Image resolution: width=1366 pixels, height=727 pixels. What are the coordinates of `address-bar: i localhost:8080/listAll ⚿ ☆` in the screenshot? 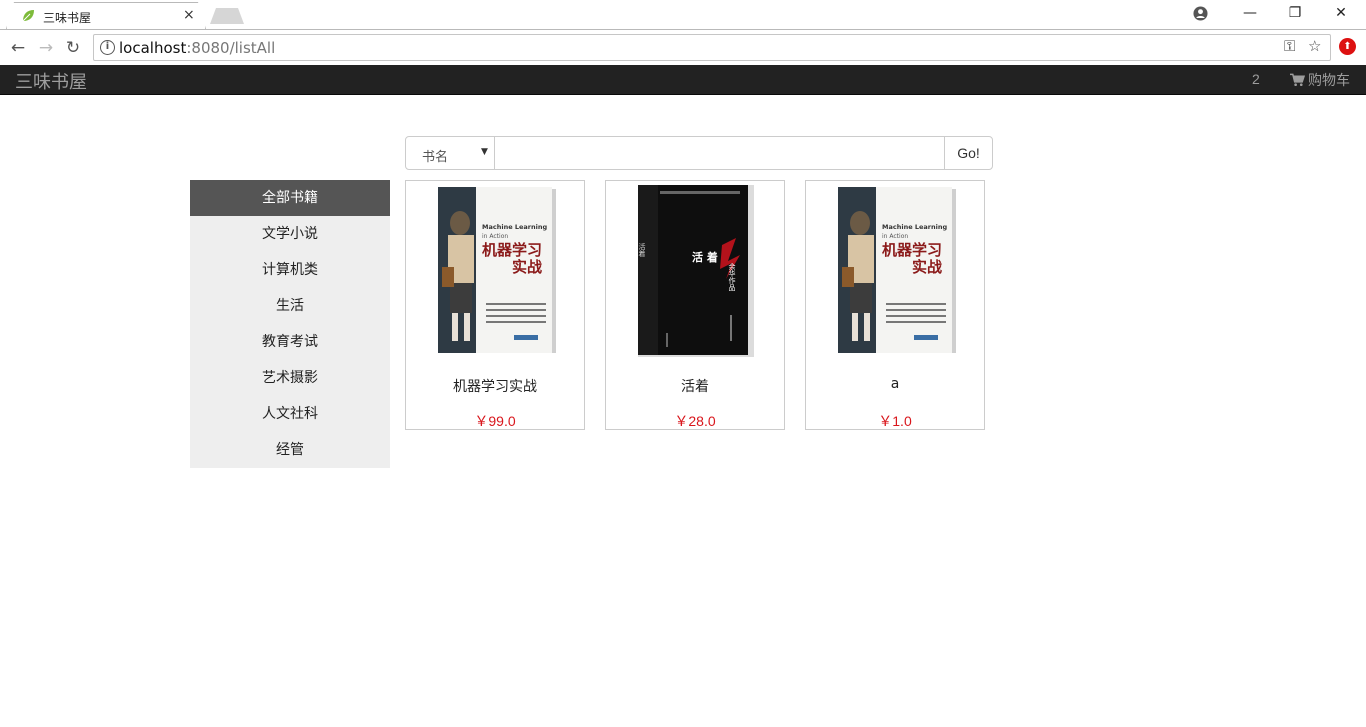 It's located at (712, 47).